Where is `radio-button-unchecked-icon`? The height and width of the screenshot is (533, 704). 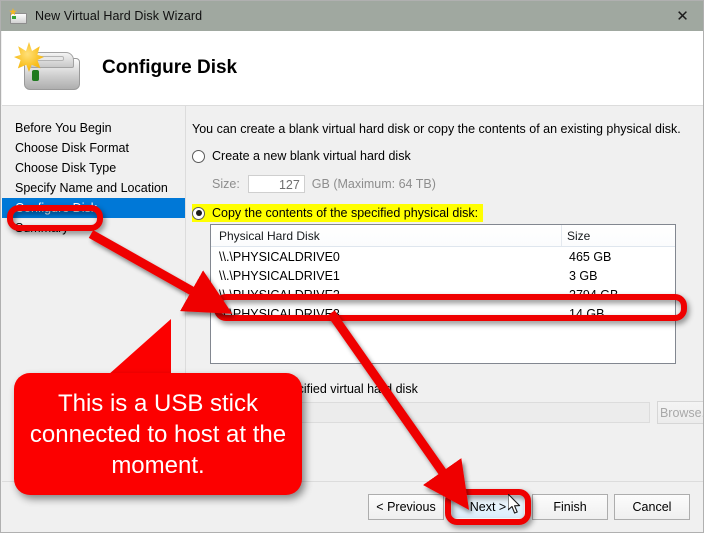 radio-button-unchecked-icon is located at coordinates (198, 156).